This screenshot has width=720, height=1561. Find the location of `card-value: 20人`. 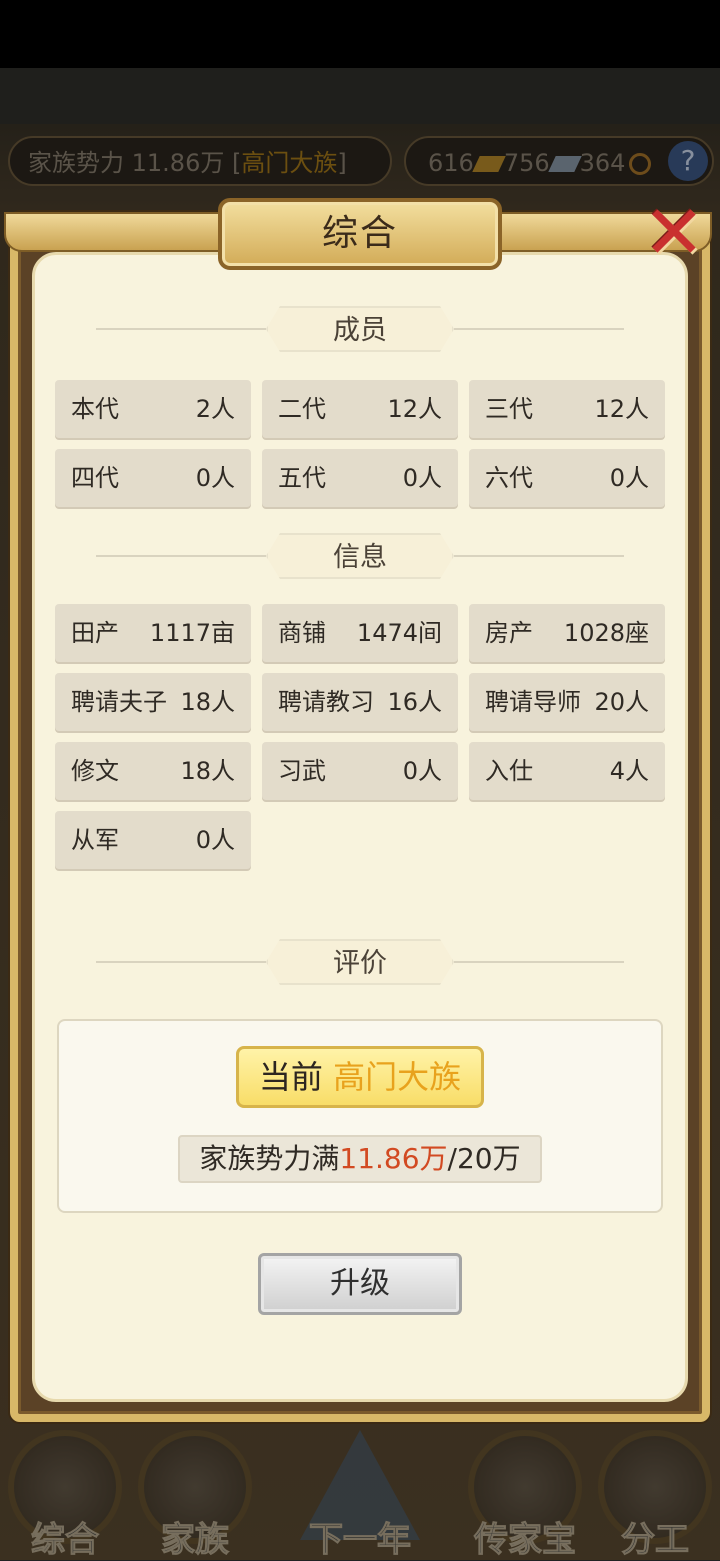

card-value: 20人 is located at coordinates (621, 702).